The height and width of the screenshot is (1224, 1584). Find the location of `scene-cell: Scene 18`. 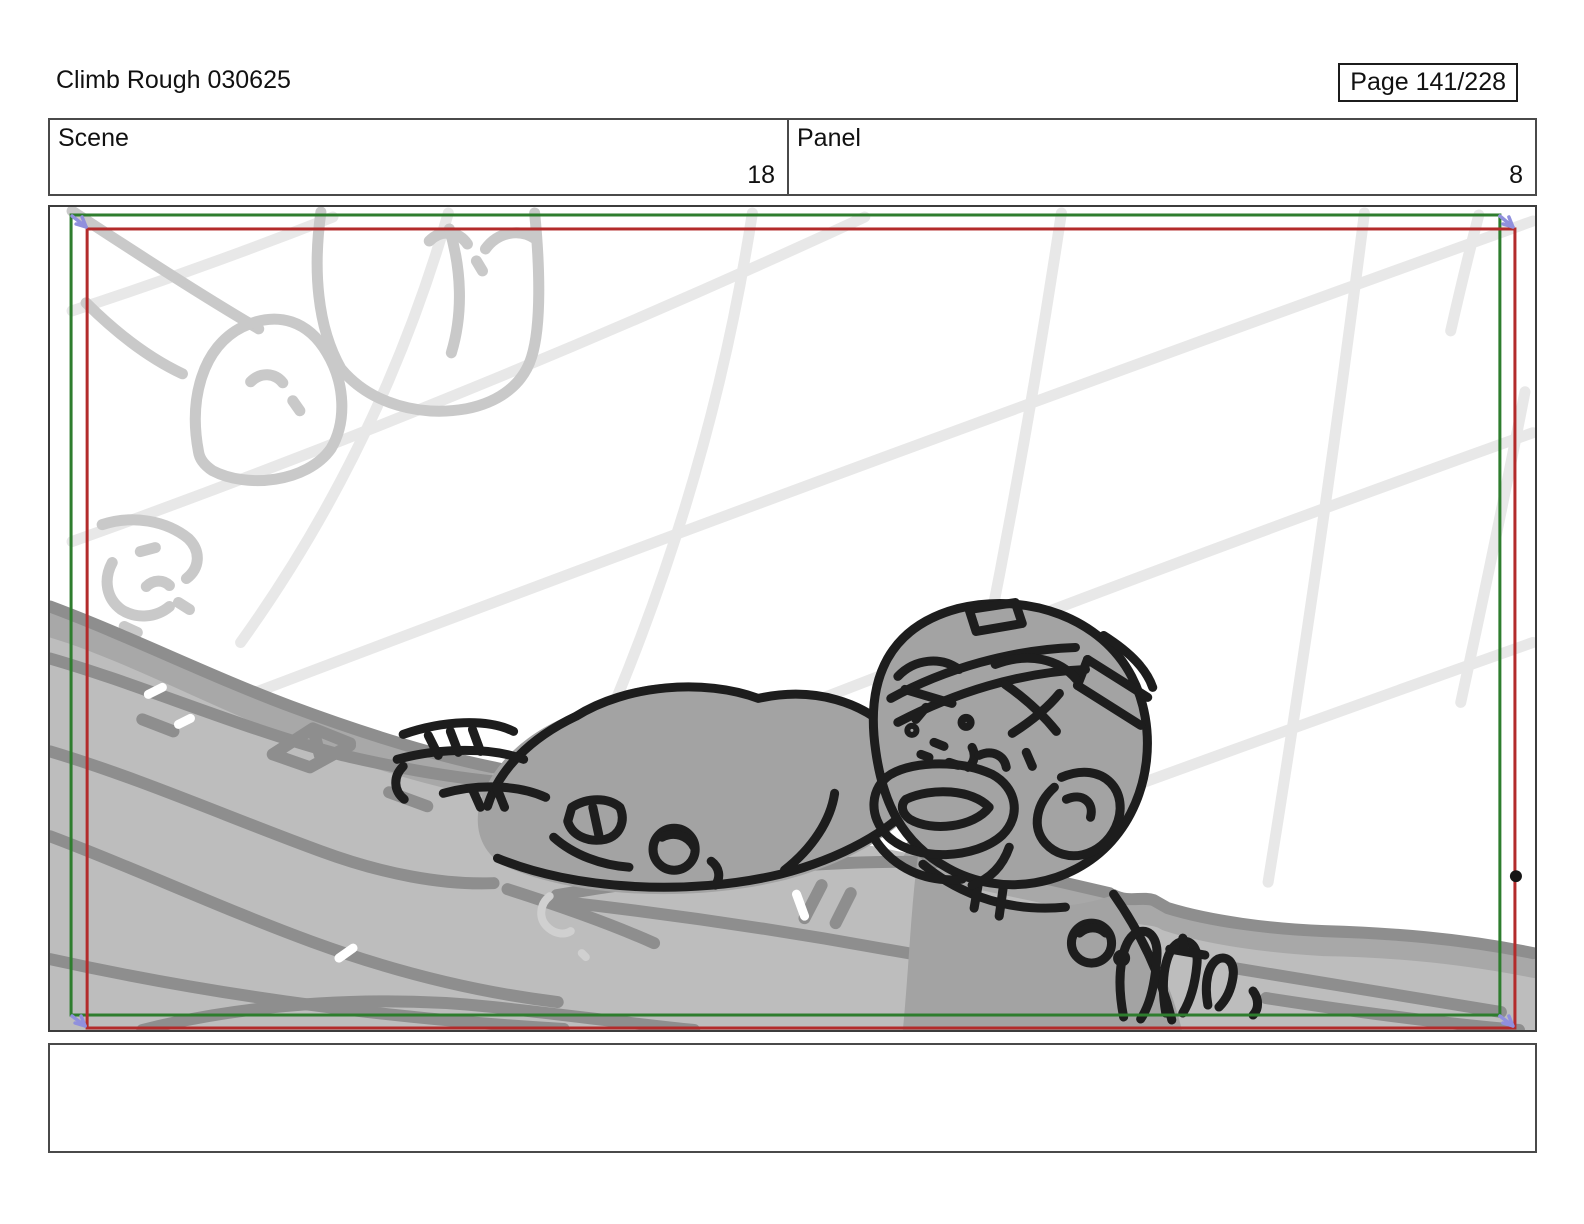

scene-cell: Scene 18 is located at coordinates (419, 157).